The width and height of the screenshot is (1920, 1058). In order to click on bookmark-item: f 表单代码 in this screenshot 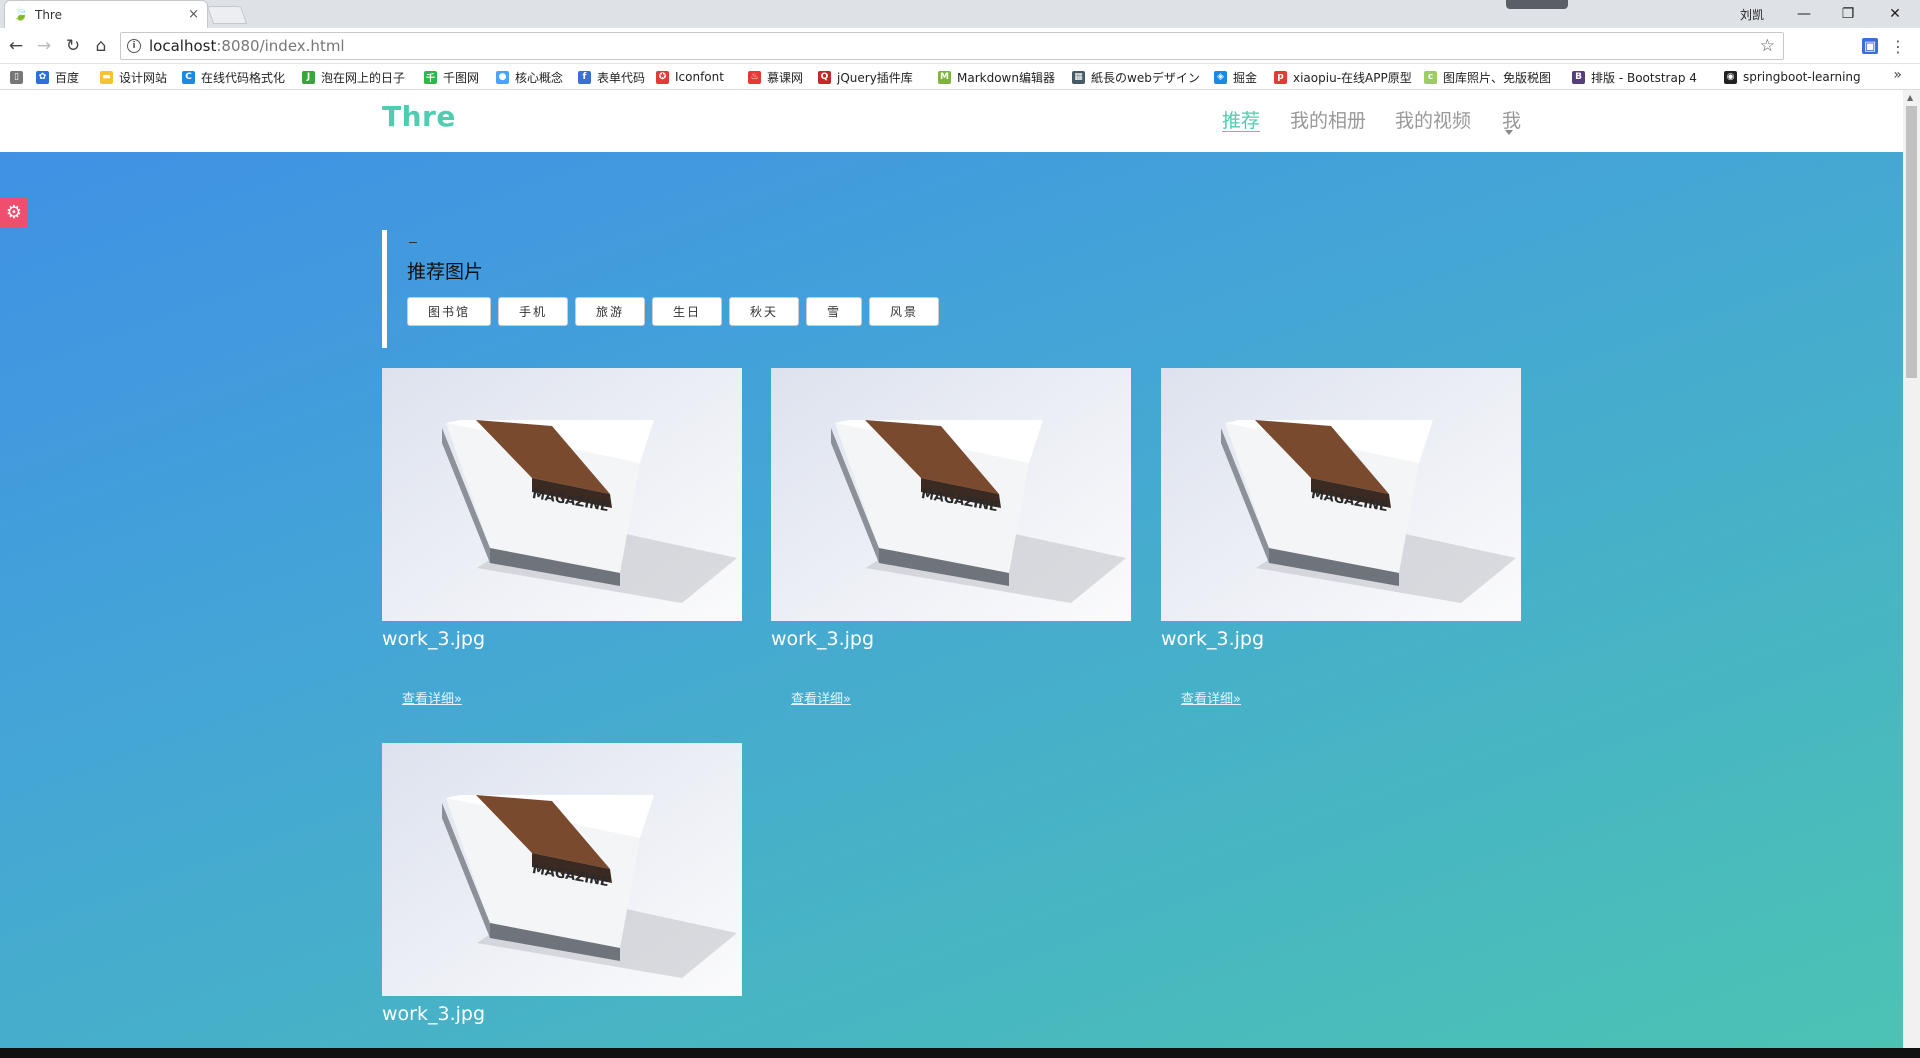, I will do `click(611, 77)`.